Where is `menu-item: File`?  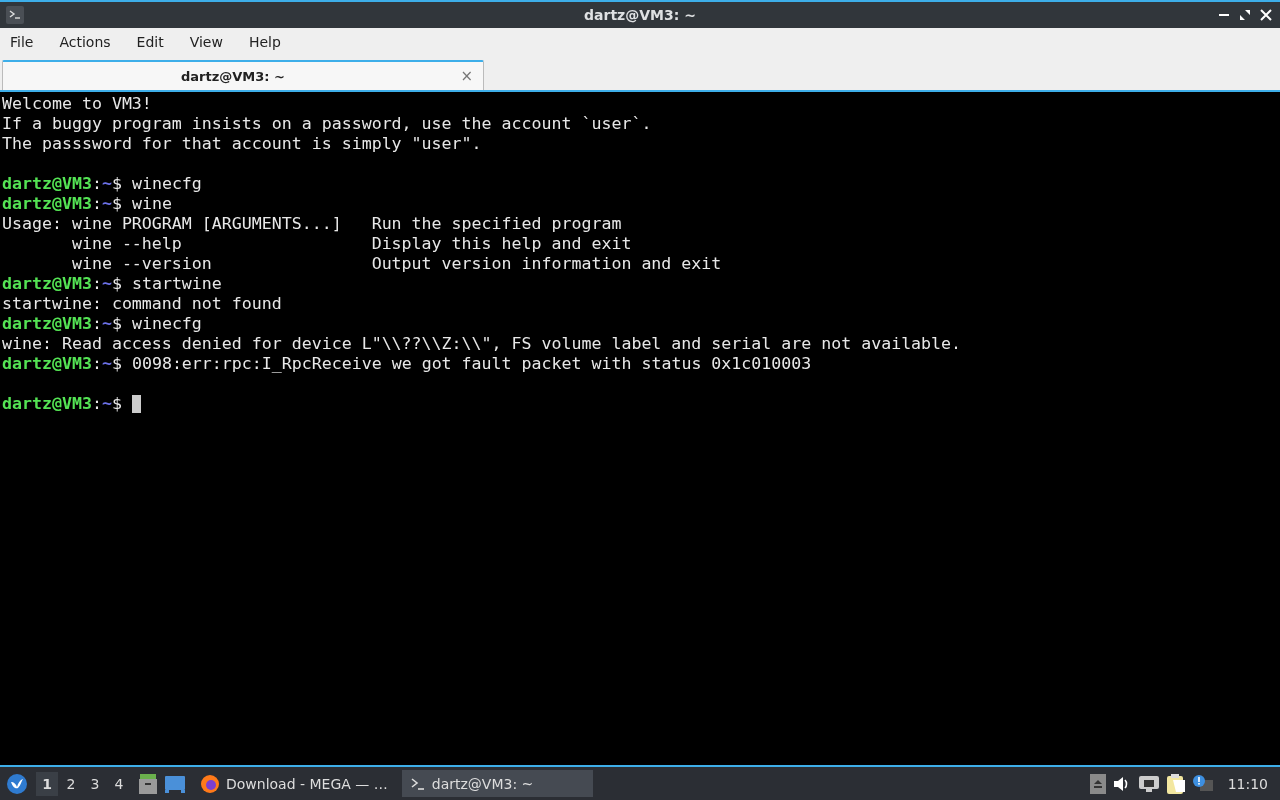 menu-item: File is located at coordinates (22, 42).